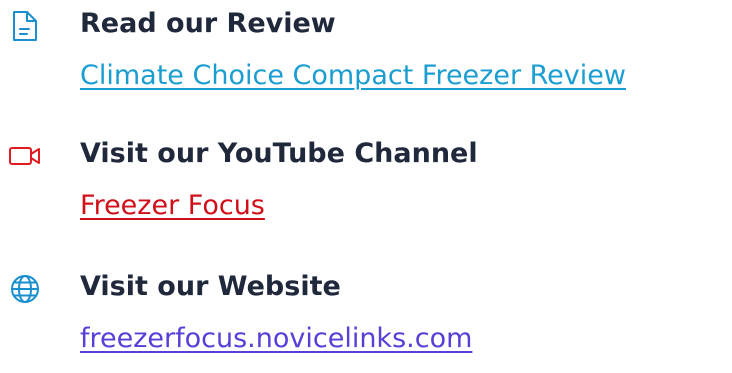  Describe the element at coordinates (25, 156) in the screenshot. I see `video-camera-icon` at that location.